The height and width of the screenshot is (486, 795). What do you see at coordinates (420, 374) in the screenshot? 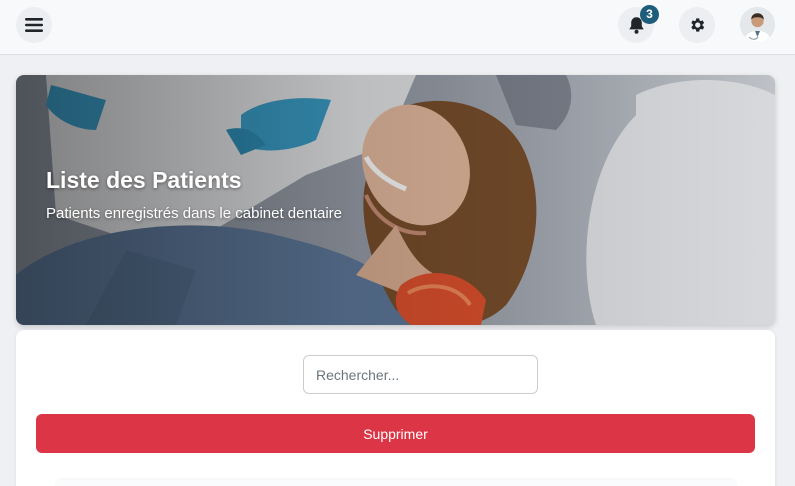
I see `search-input` at bounding box center [420, 374].